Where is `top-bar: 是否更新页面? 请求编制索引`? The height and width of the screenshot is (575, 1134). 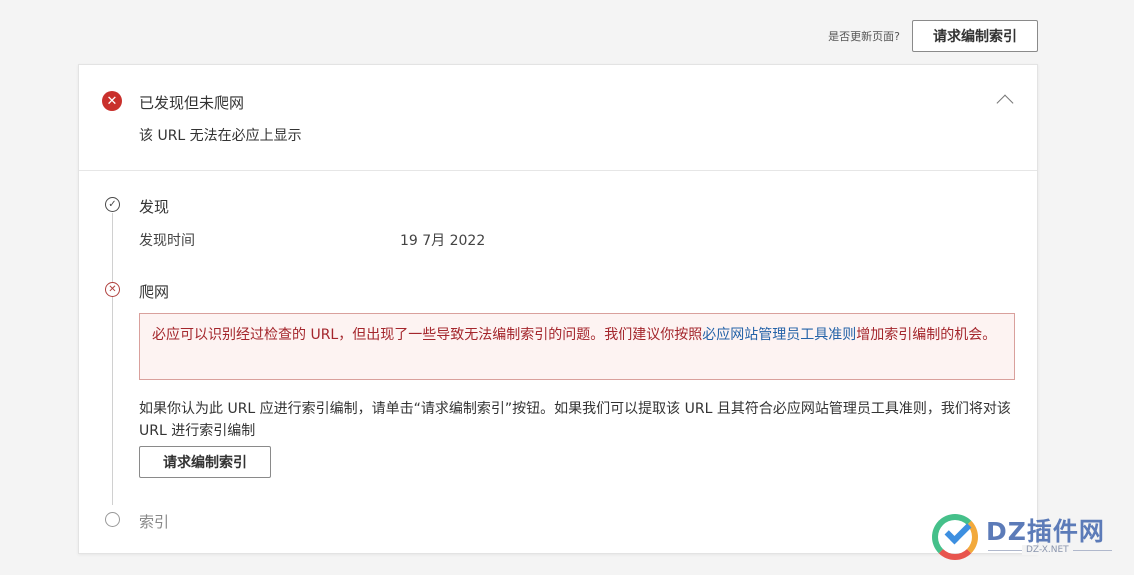
top-bar: 是否更新页面? 请求编制索引 is located at coordinates (933, 36).